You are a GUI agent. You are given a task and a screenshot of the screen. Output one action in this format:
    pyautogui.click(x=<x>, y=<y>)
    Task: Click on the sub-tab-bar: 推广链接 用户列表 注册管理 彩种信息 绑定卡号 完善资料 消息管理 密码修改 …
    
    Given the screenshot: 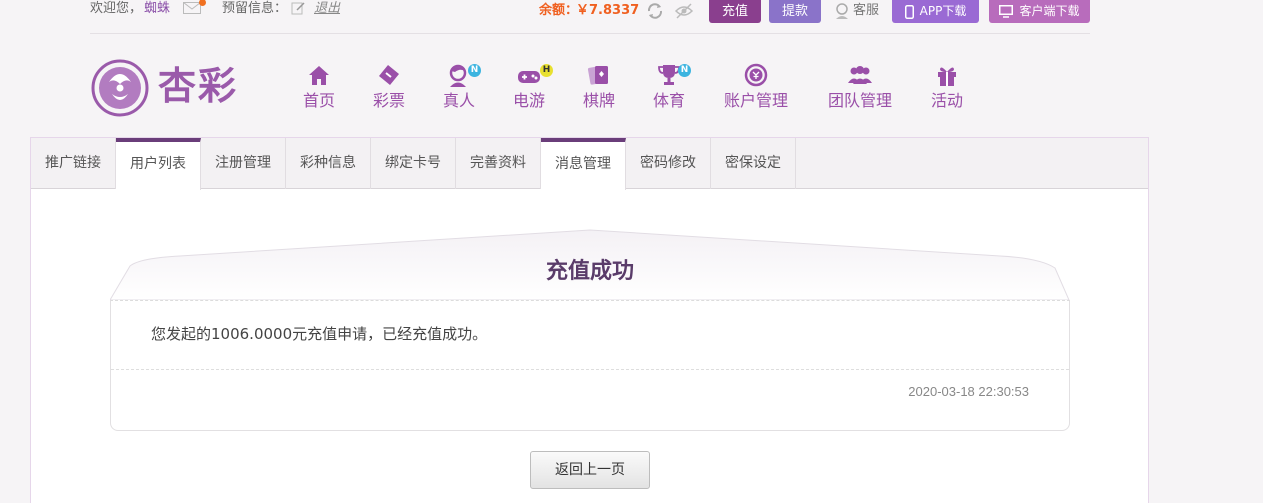 What is the action you would take?
    pyautogui.click(x=589, y=164)
    